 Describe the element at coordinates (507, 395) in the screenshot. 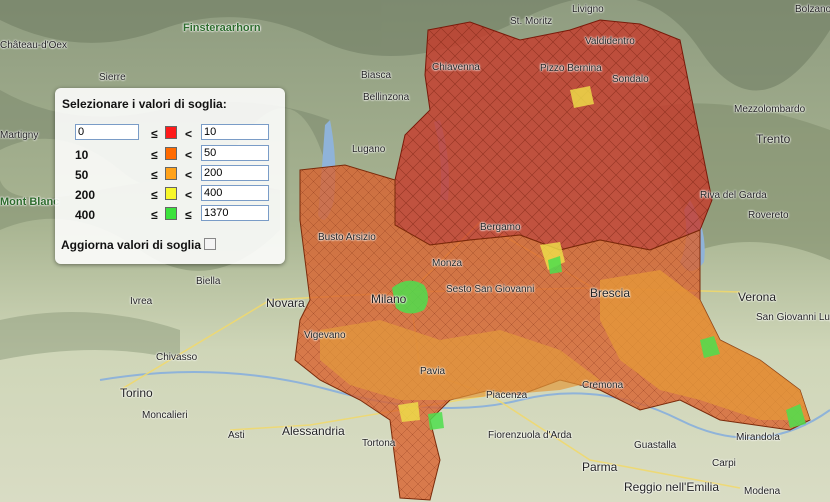

I see `city-label: Piacenza` at that location.